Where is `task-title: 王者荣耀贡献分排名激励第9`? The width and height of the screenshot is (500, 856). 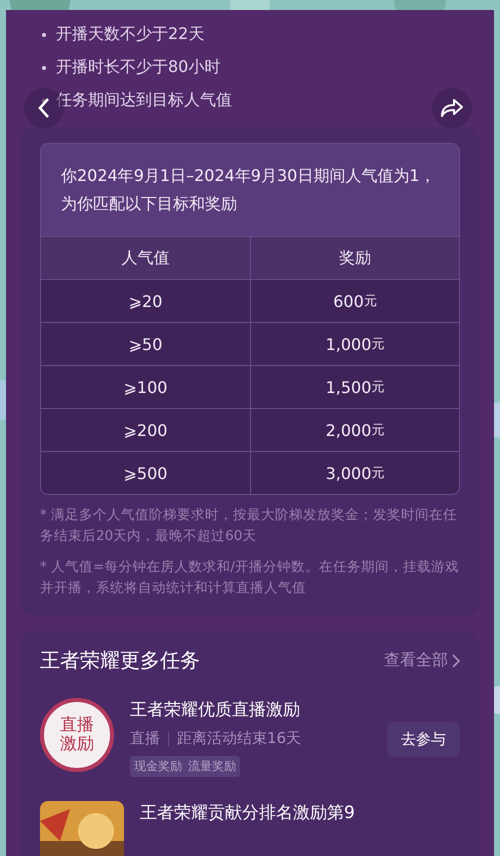
task-title: 王者荣耀贡献分排名激励第9 is located at coordinates (248, 813).